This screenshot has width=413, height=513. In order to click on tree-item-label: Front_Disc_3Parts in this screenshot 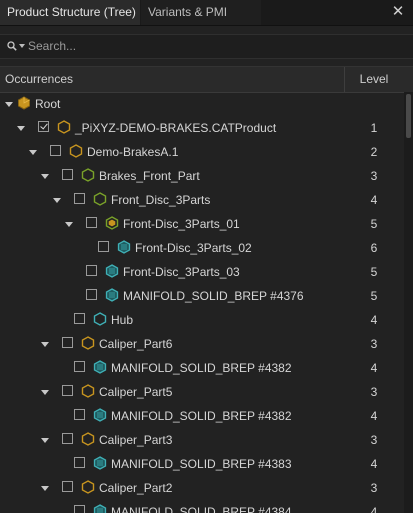, I will do `click(160, 200)`.